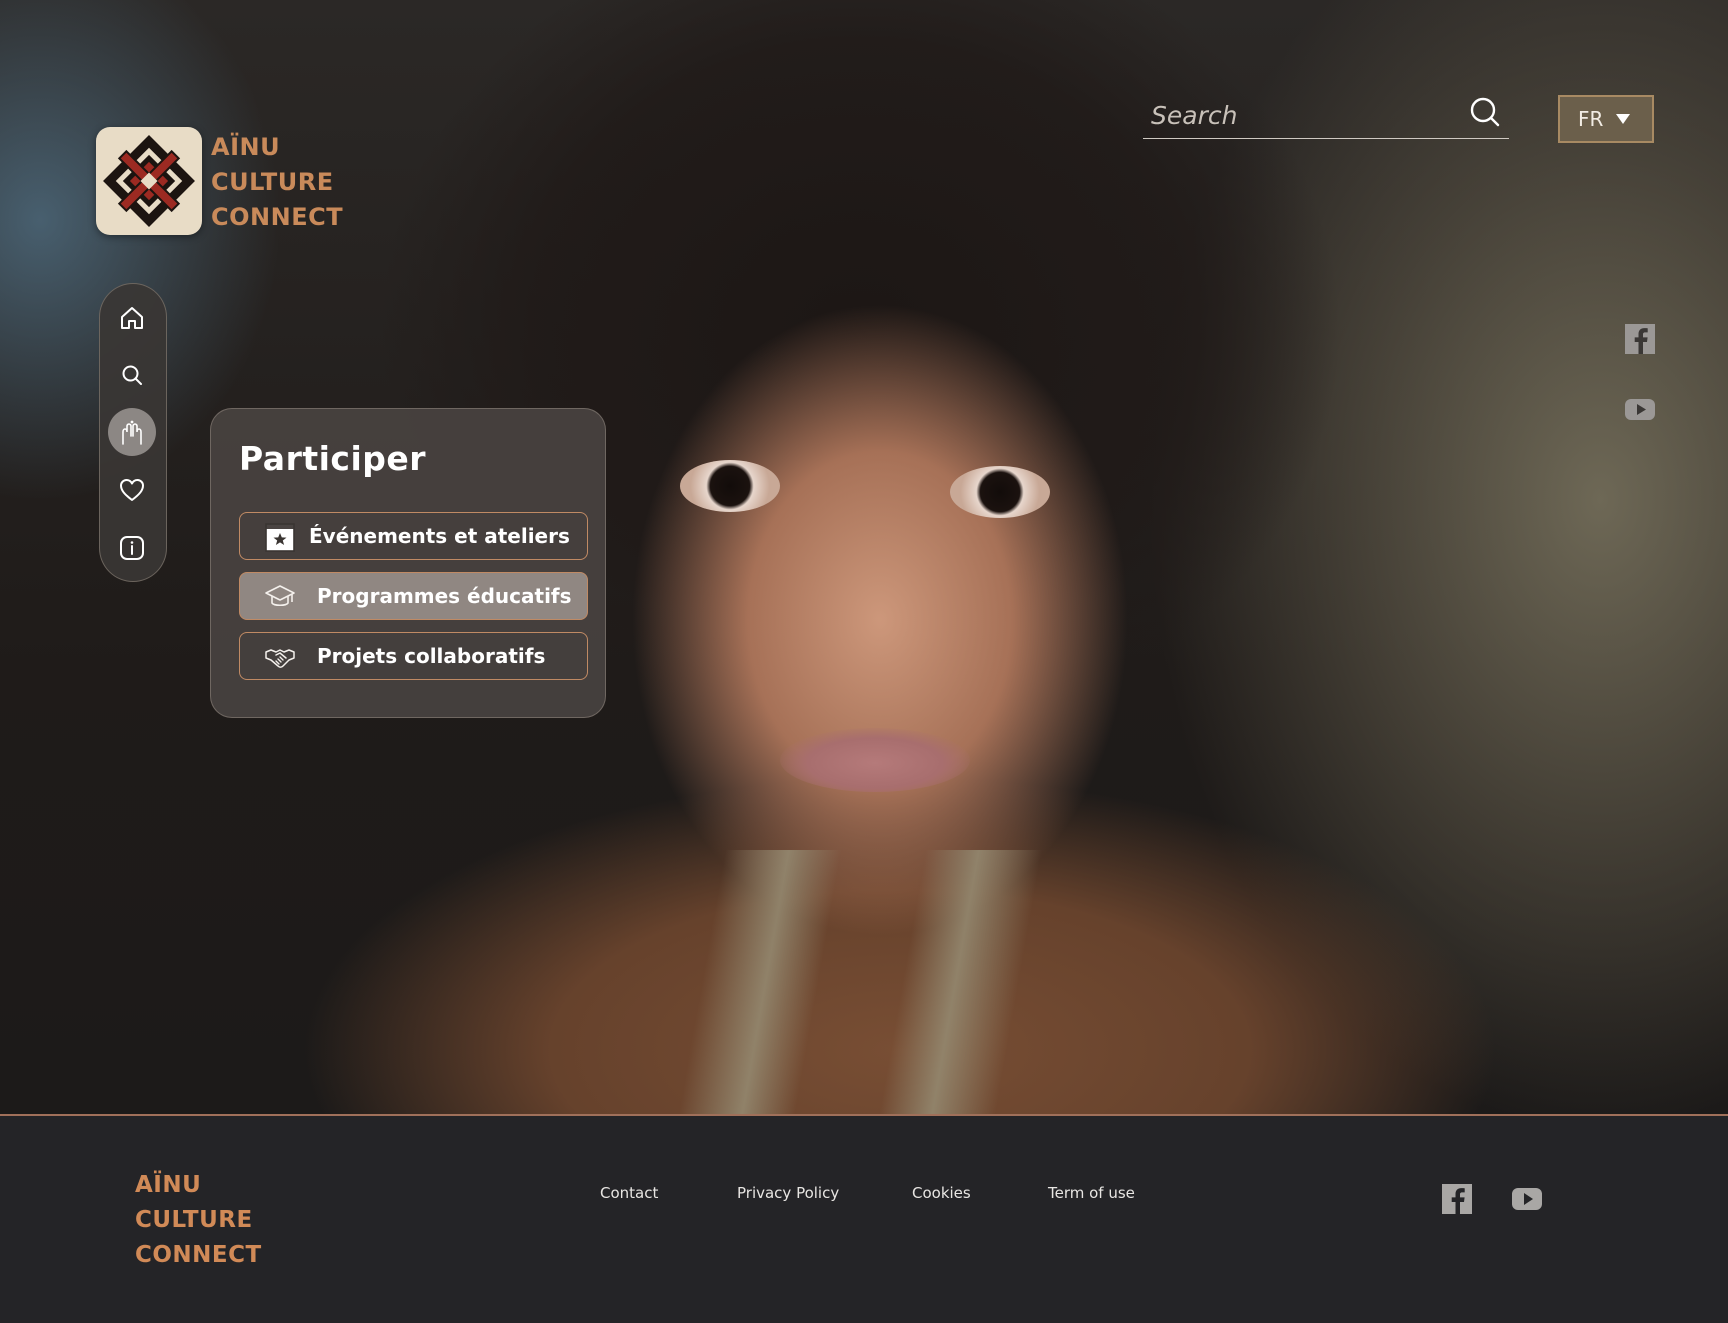 The image size is (1728, 1323). I want to click on info-icon, so click(132, 548).